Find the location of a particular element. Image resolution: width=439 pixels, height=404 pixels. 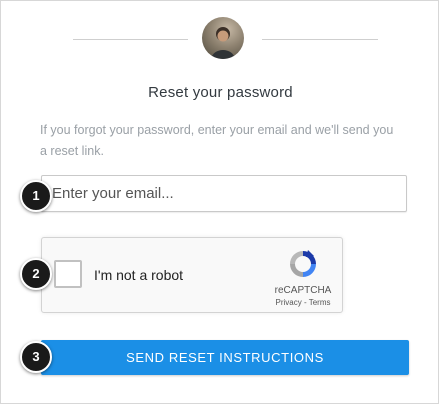

step-badge-1: 1 is located at coordinates (36, 196).